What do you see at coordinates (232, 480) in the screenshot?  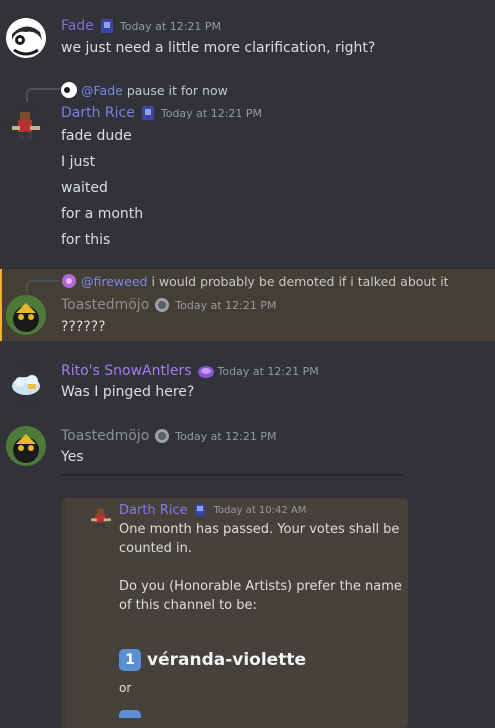 I see `embed-divider` at bounding box center [232, 480].